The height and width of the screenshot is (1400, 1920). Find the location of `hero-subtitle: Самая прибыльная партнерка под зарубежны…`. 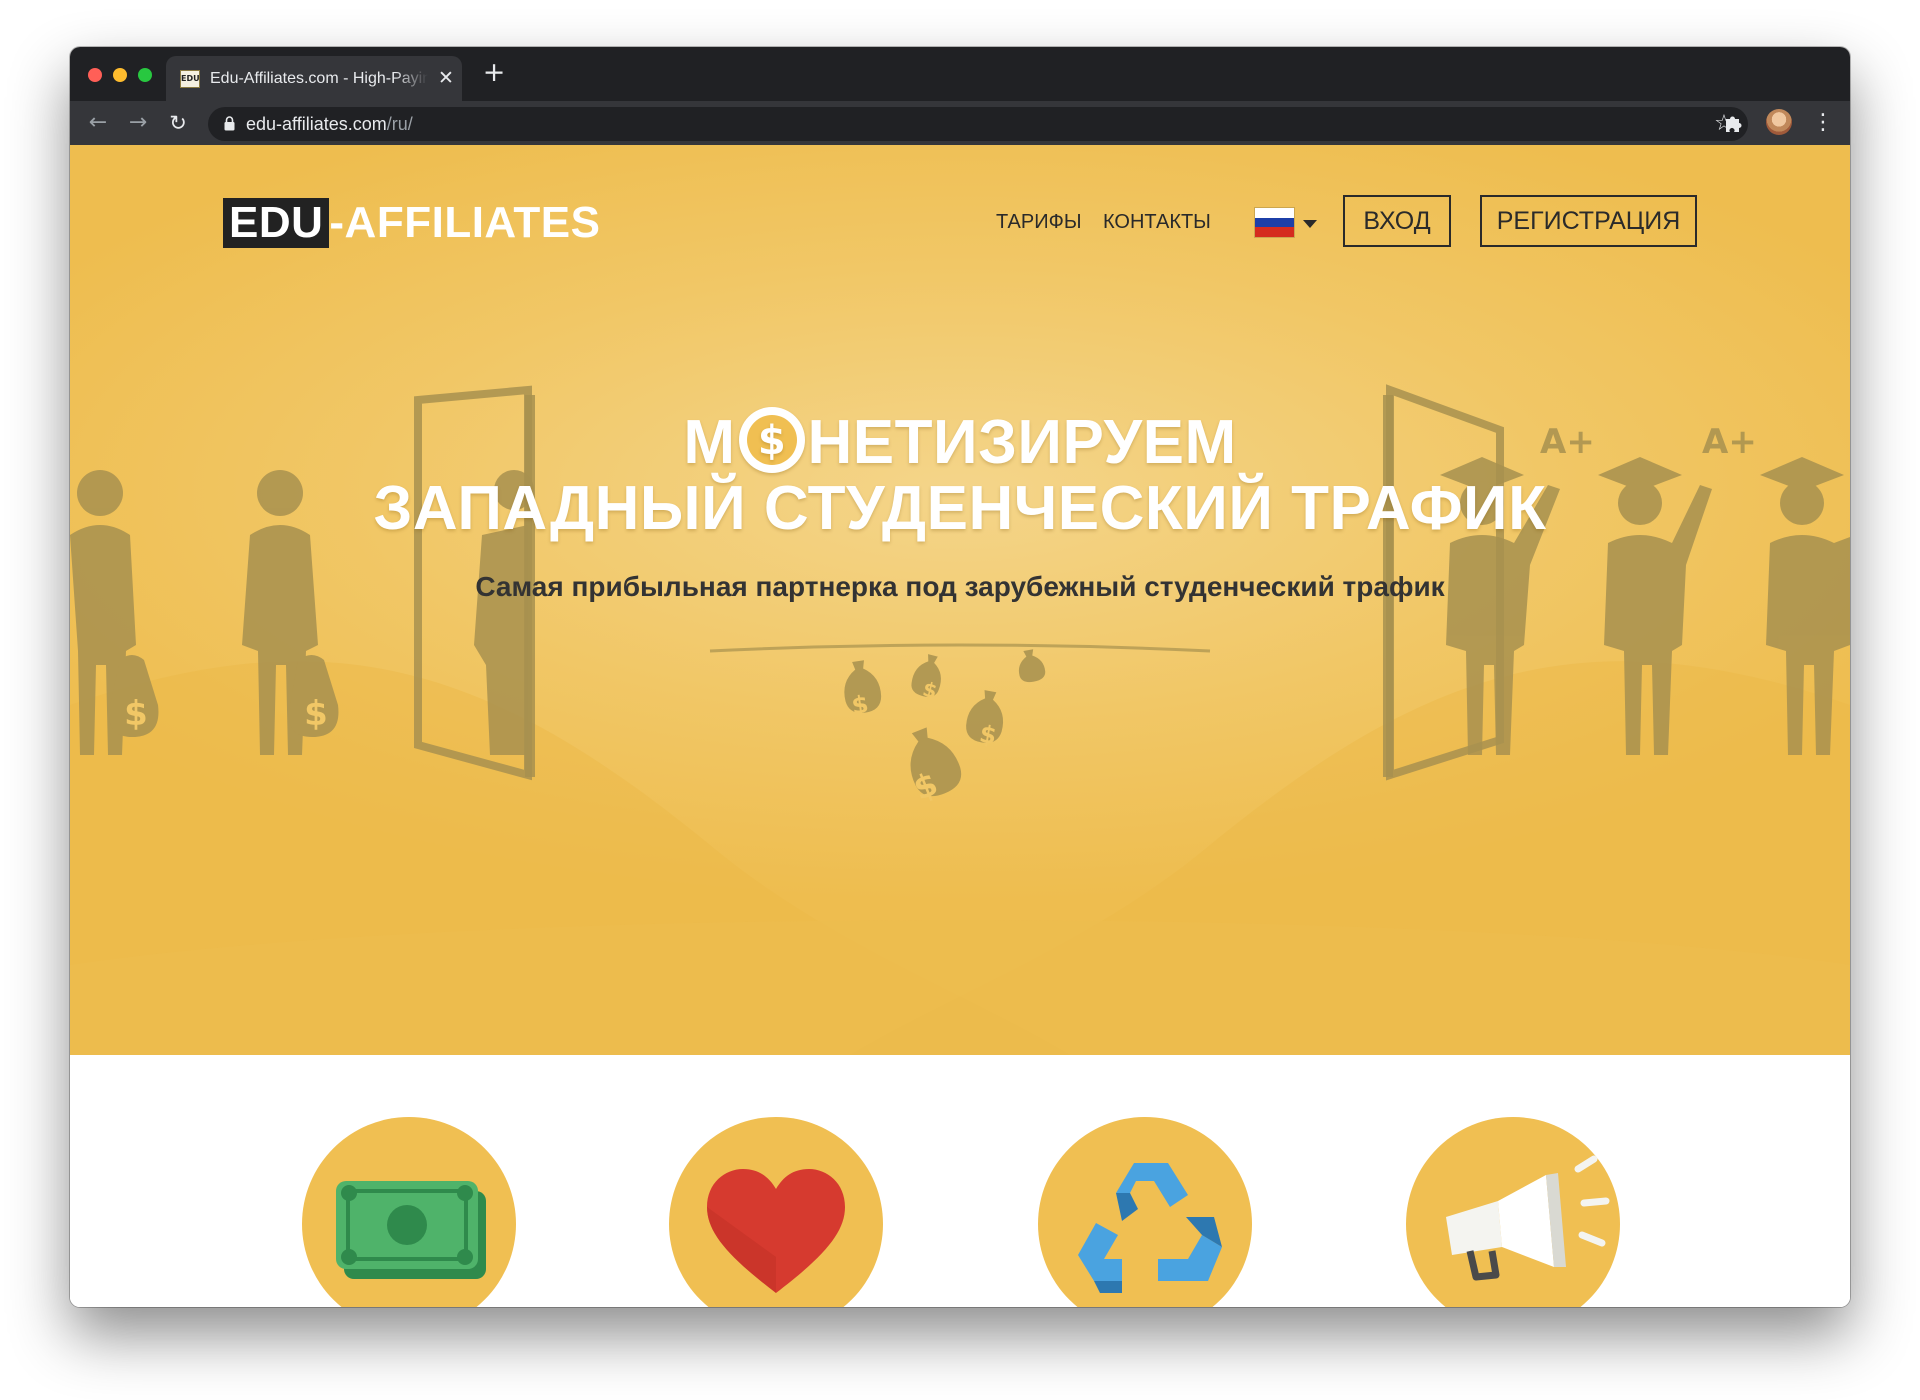

hero-subtitle: Самая прибыльная партнерка под зарубежны… is located at coordinates (960, 586).